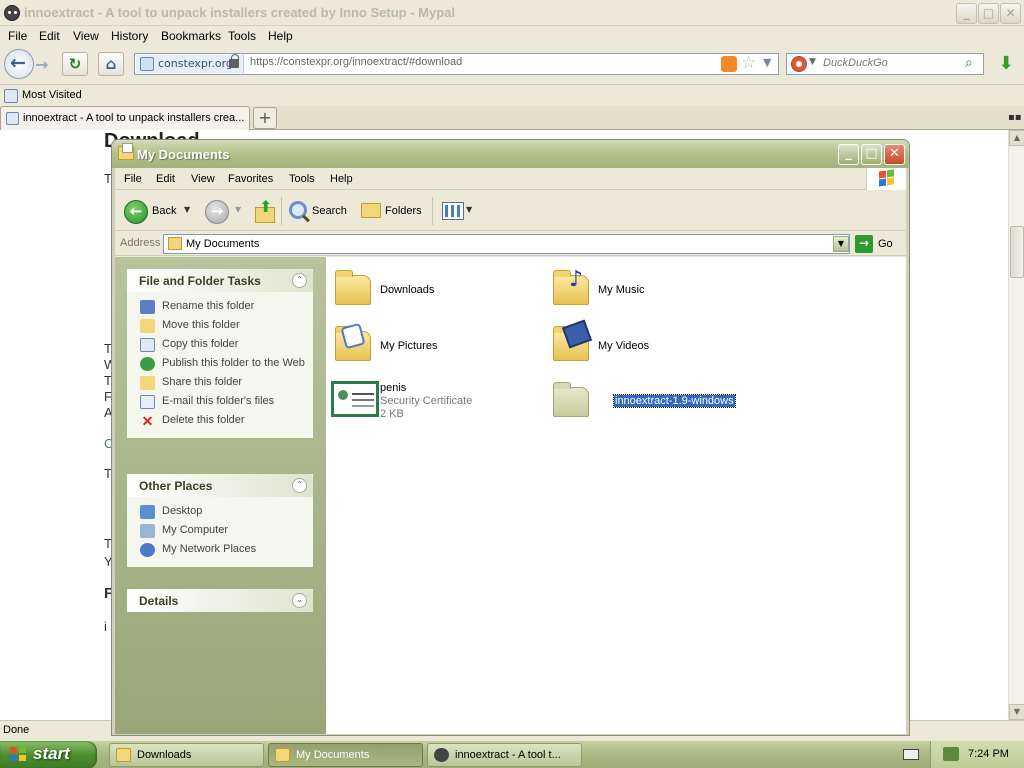 The height and width of the screenshot is (768, 1024). I want to click on folders-button: Folders, so click(403, 211).